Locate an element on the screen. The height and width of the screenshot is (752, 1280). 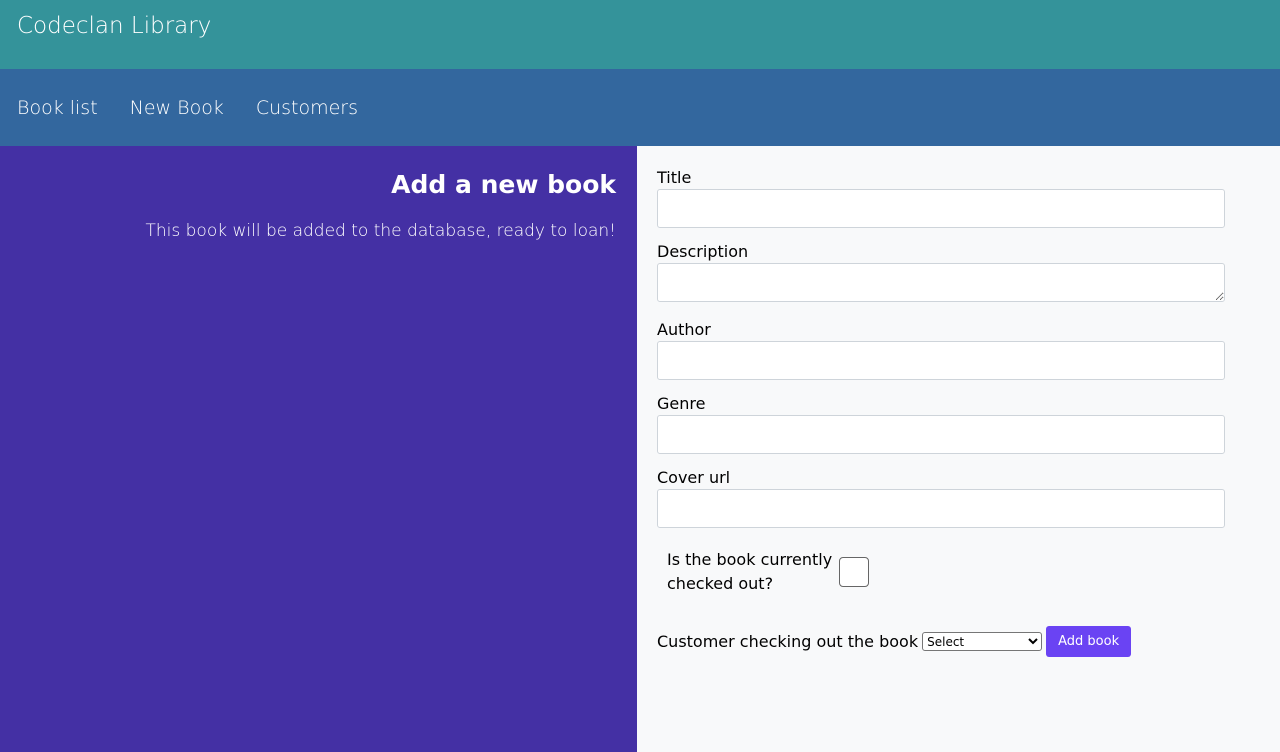
title-field-group: Title is located at coordinates (968, 198).